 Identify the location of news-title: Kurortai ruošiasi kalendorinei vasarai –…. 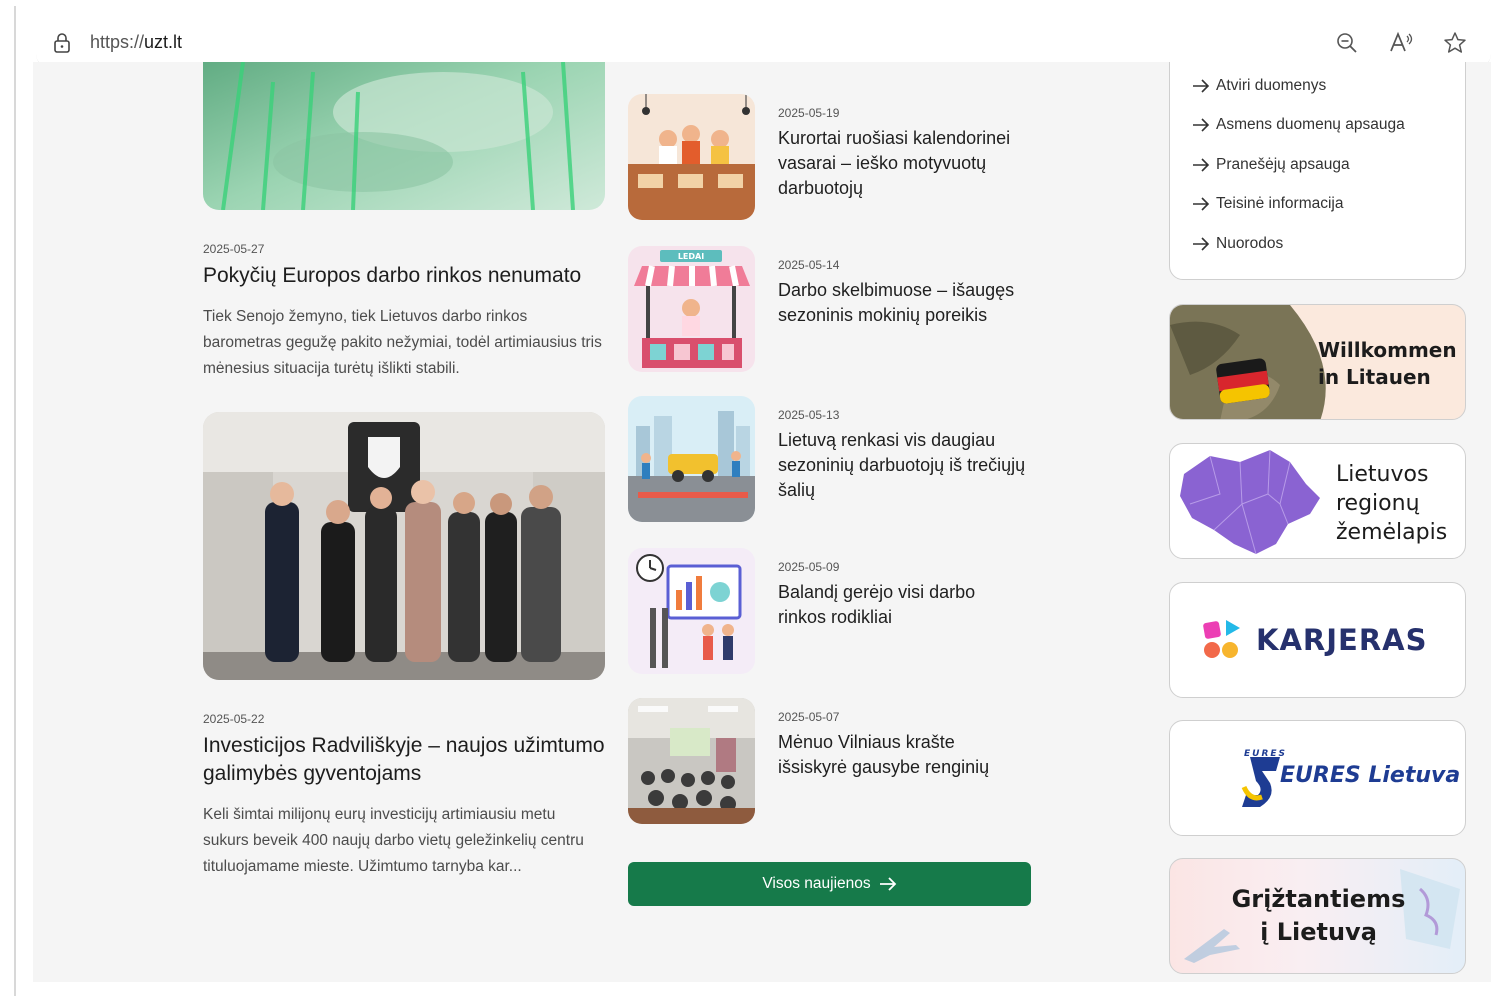
(903, 163).